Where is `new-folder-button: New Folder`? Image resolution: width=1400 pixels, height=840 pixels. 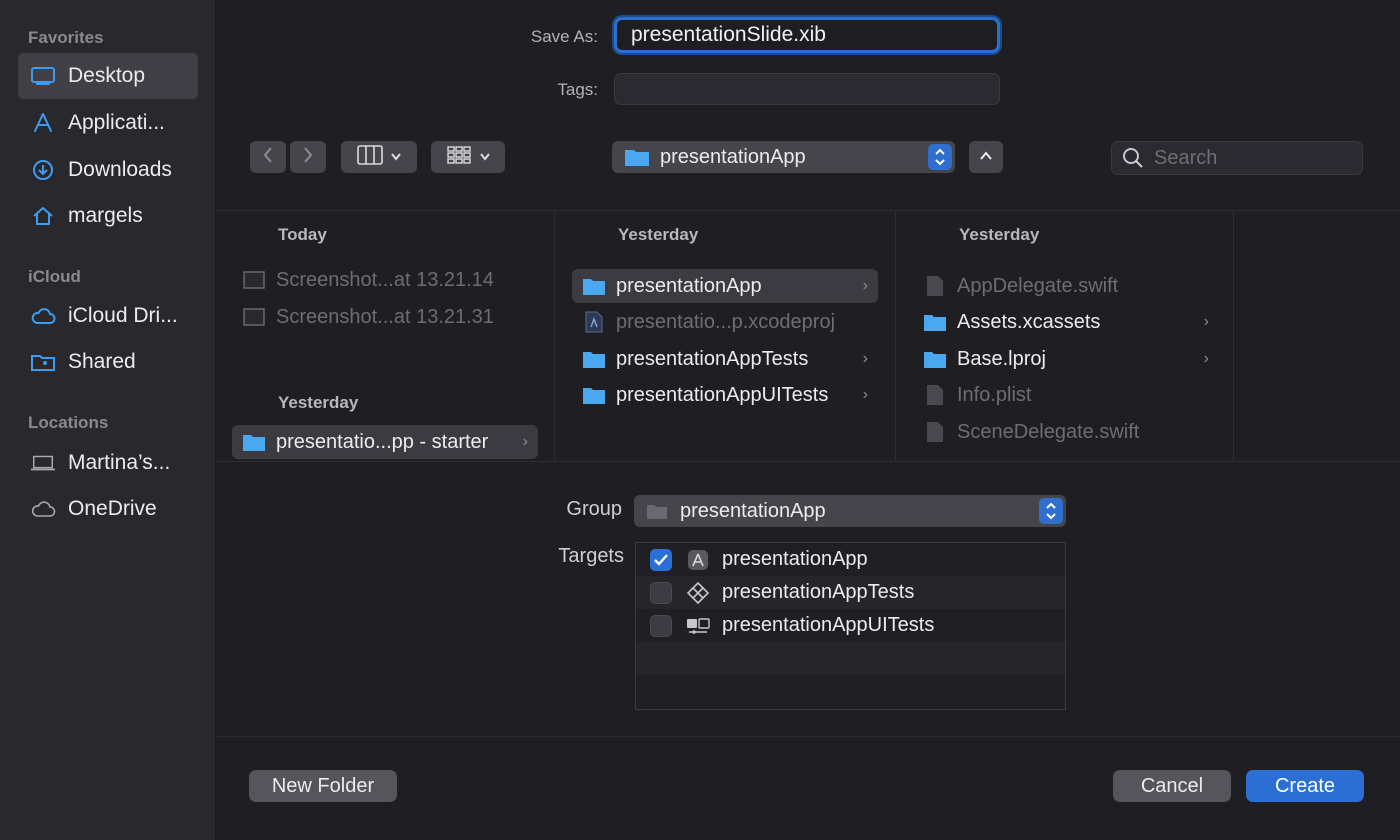 new-folder-button: New Folder is located at coordinates (323, 786).